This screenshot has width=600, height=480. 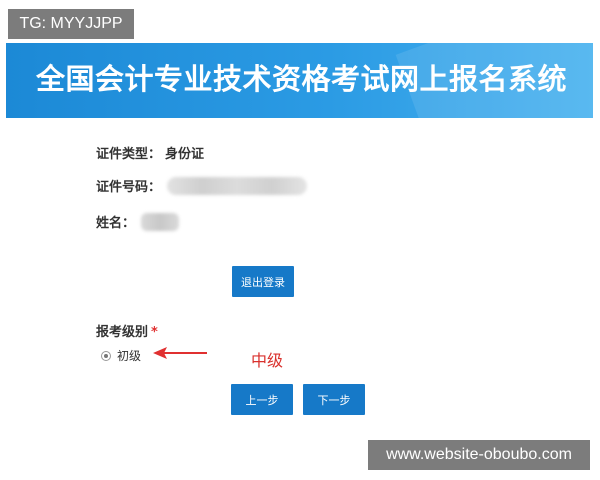 I want to click on watermark: www.website-oboubo.com, so click(x=479, y=455).